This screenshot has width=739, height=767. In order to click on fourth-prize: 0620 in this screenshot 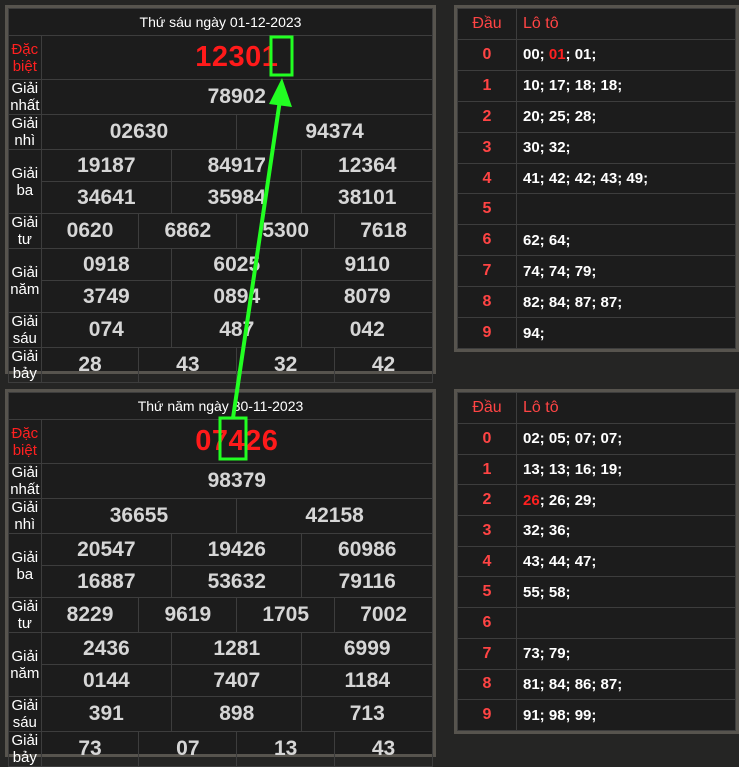, I will do `click(90, 231)`.